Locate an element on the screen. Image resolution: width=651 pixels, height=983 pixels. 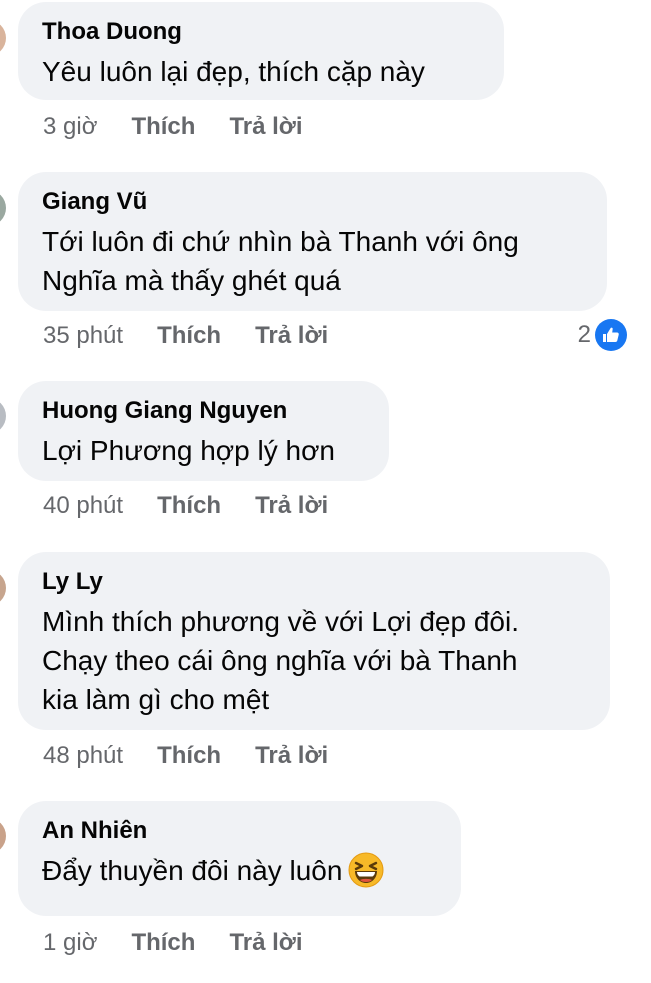
comment-time: 48 phút is located at coordinates (83, 756).